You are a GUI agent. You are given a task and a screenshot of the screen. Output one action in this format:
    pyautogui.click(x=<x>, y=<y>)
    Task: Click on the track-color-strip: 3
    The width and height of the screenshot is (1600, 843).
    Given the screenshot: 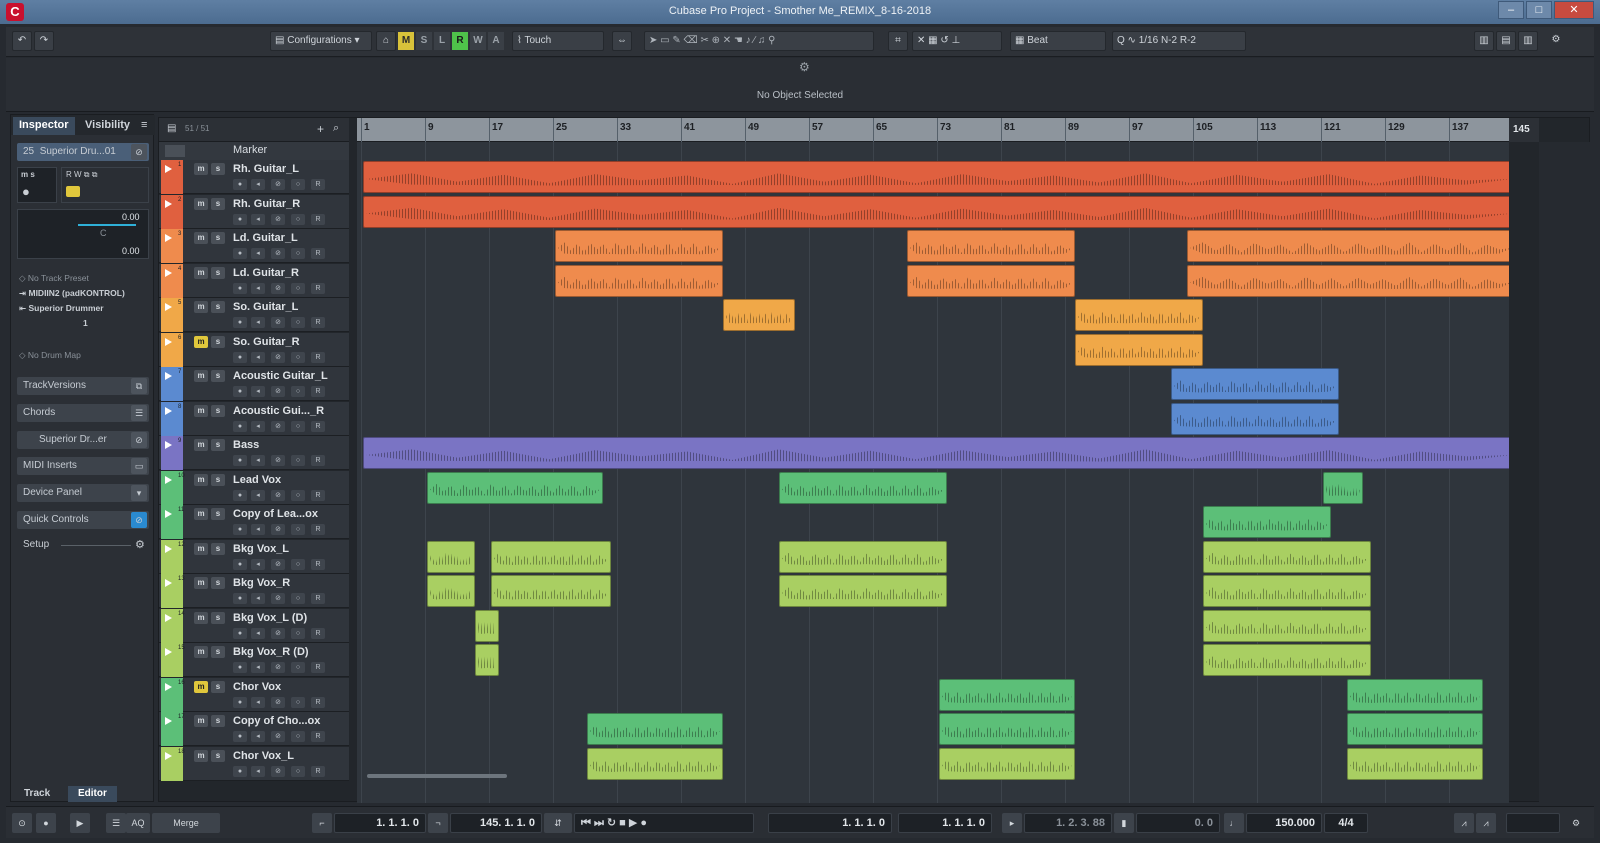 What is the action you would take?
    pyautogui.click(x=172, y=246)
    